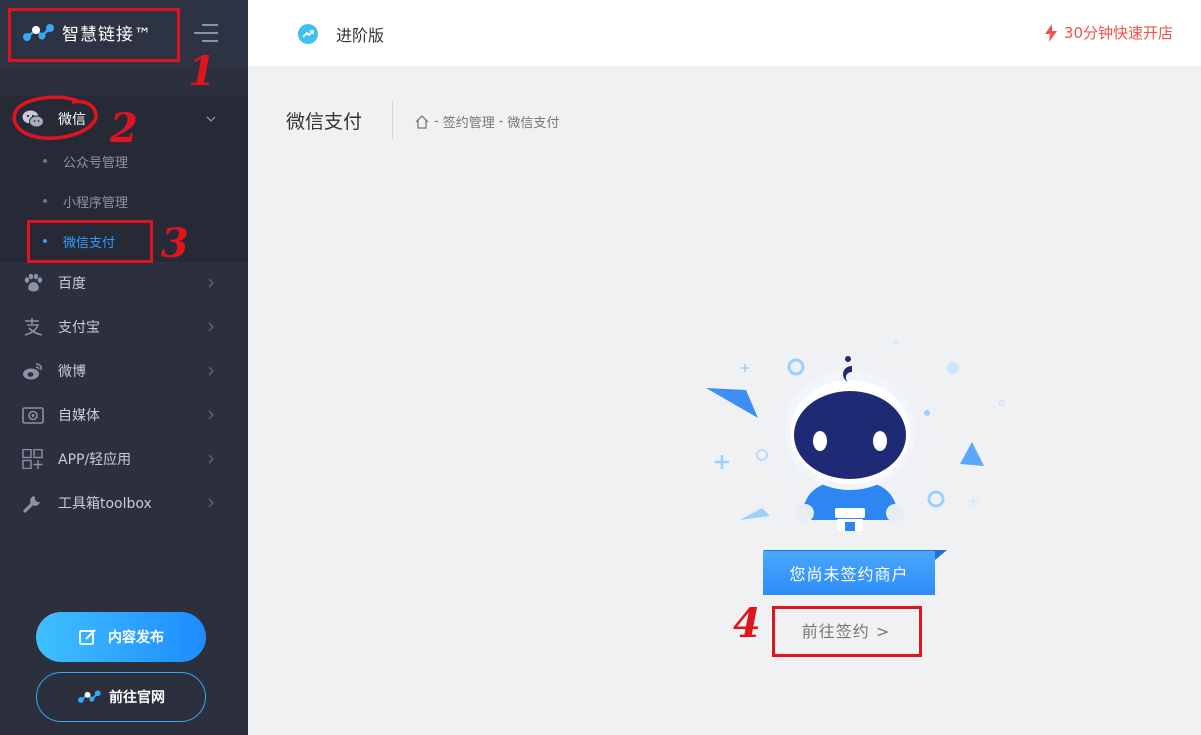 The width and height of the screenshot is (1201, 735). Describe the element at coordinates (96, 203) in the screenshot. I see `sidebar-subitem-label: 小程序管理` at that location.